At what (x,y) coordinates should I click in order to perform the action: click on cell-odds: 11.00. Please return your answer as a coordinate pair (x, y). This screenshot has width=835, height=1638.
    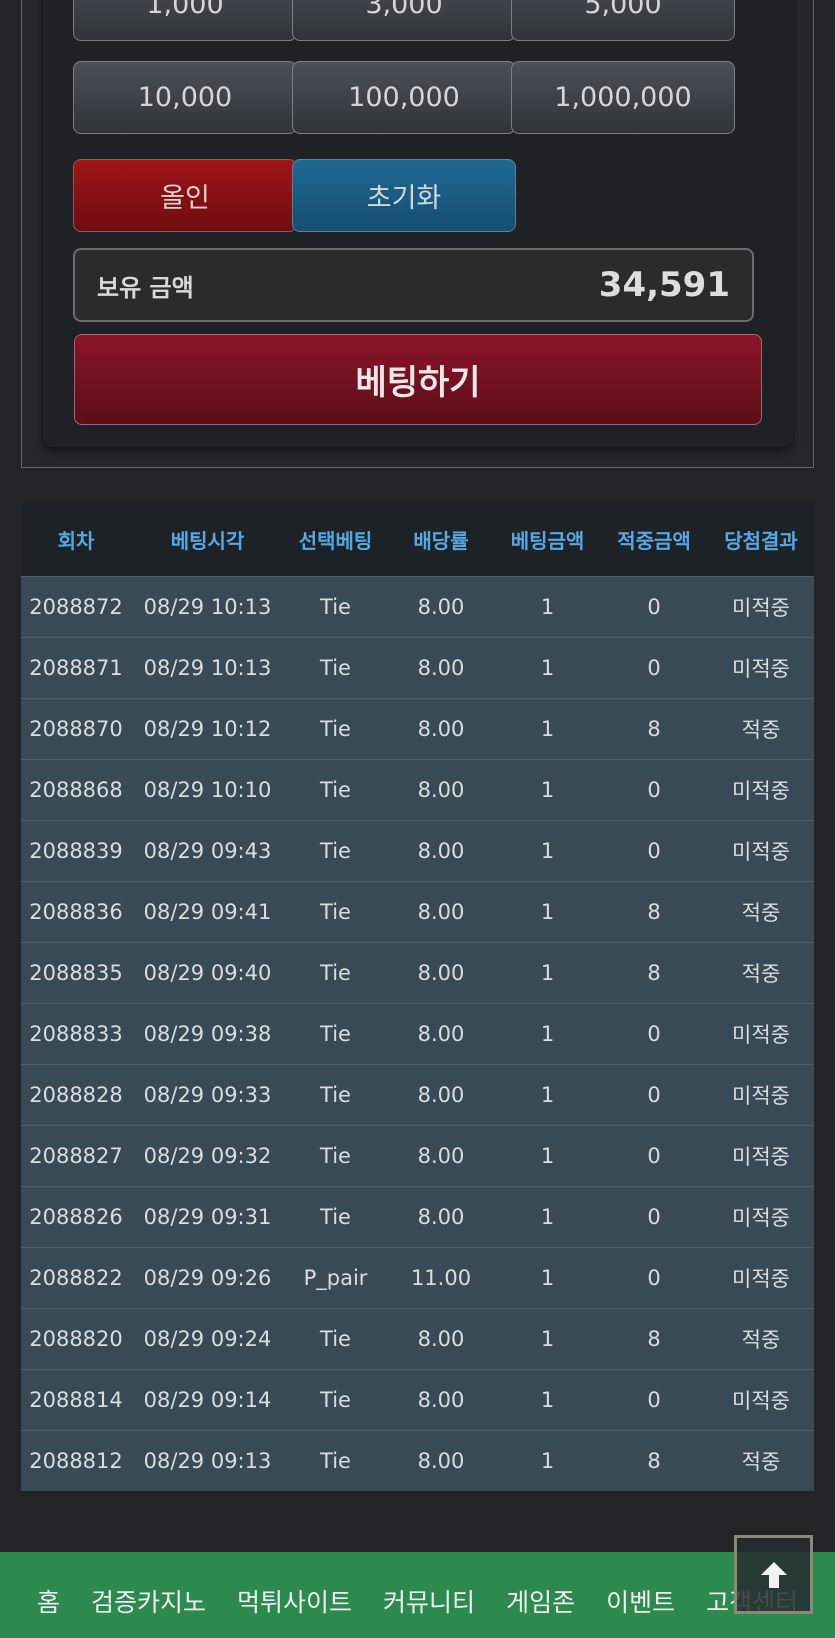
    Looking at the image, I should click on (441, 1277).